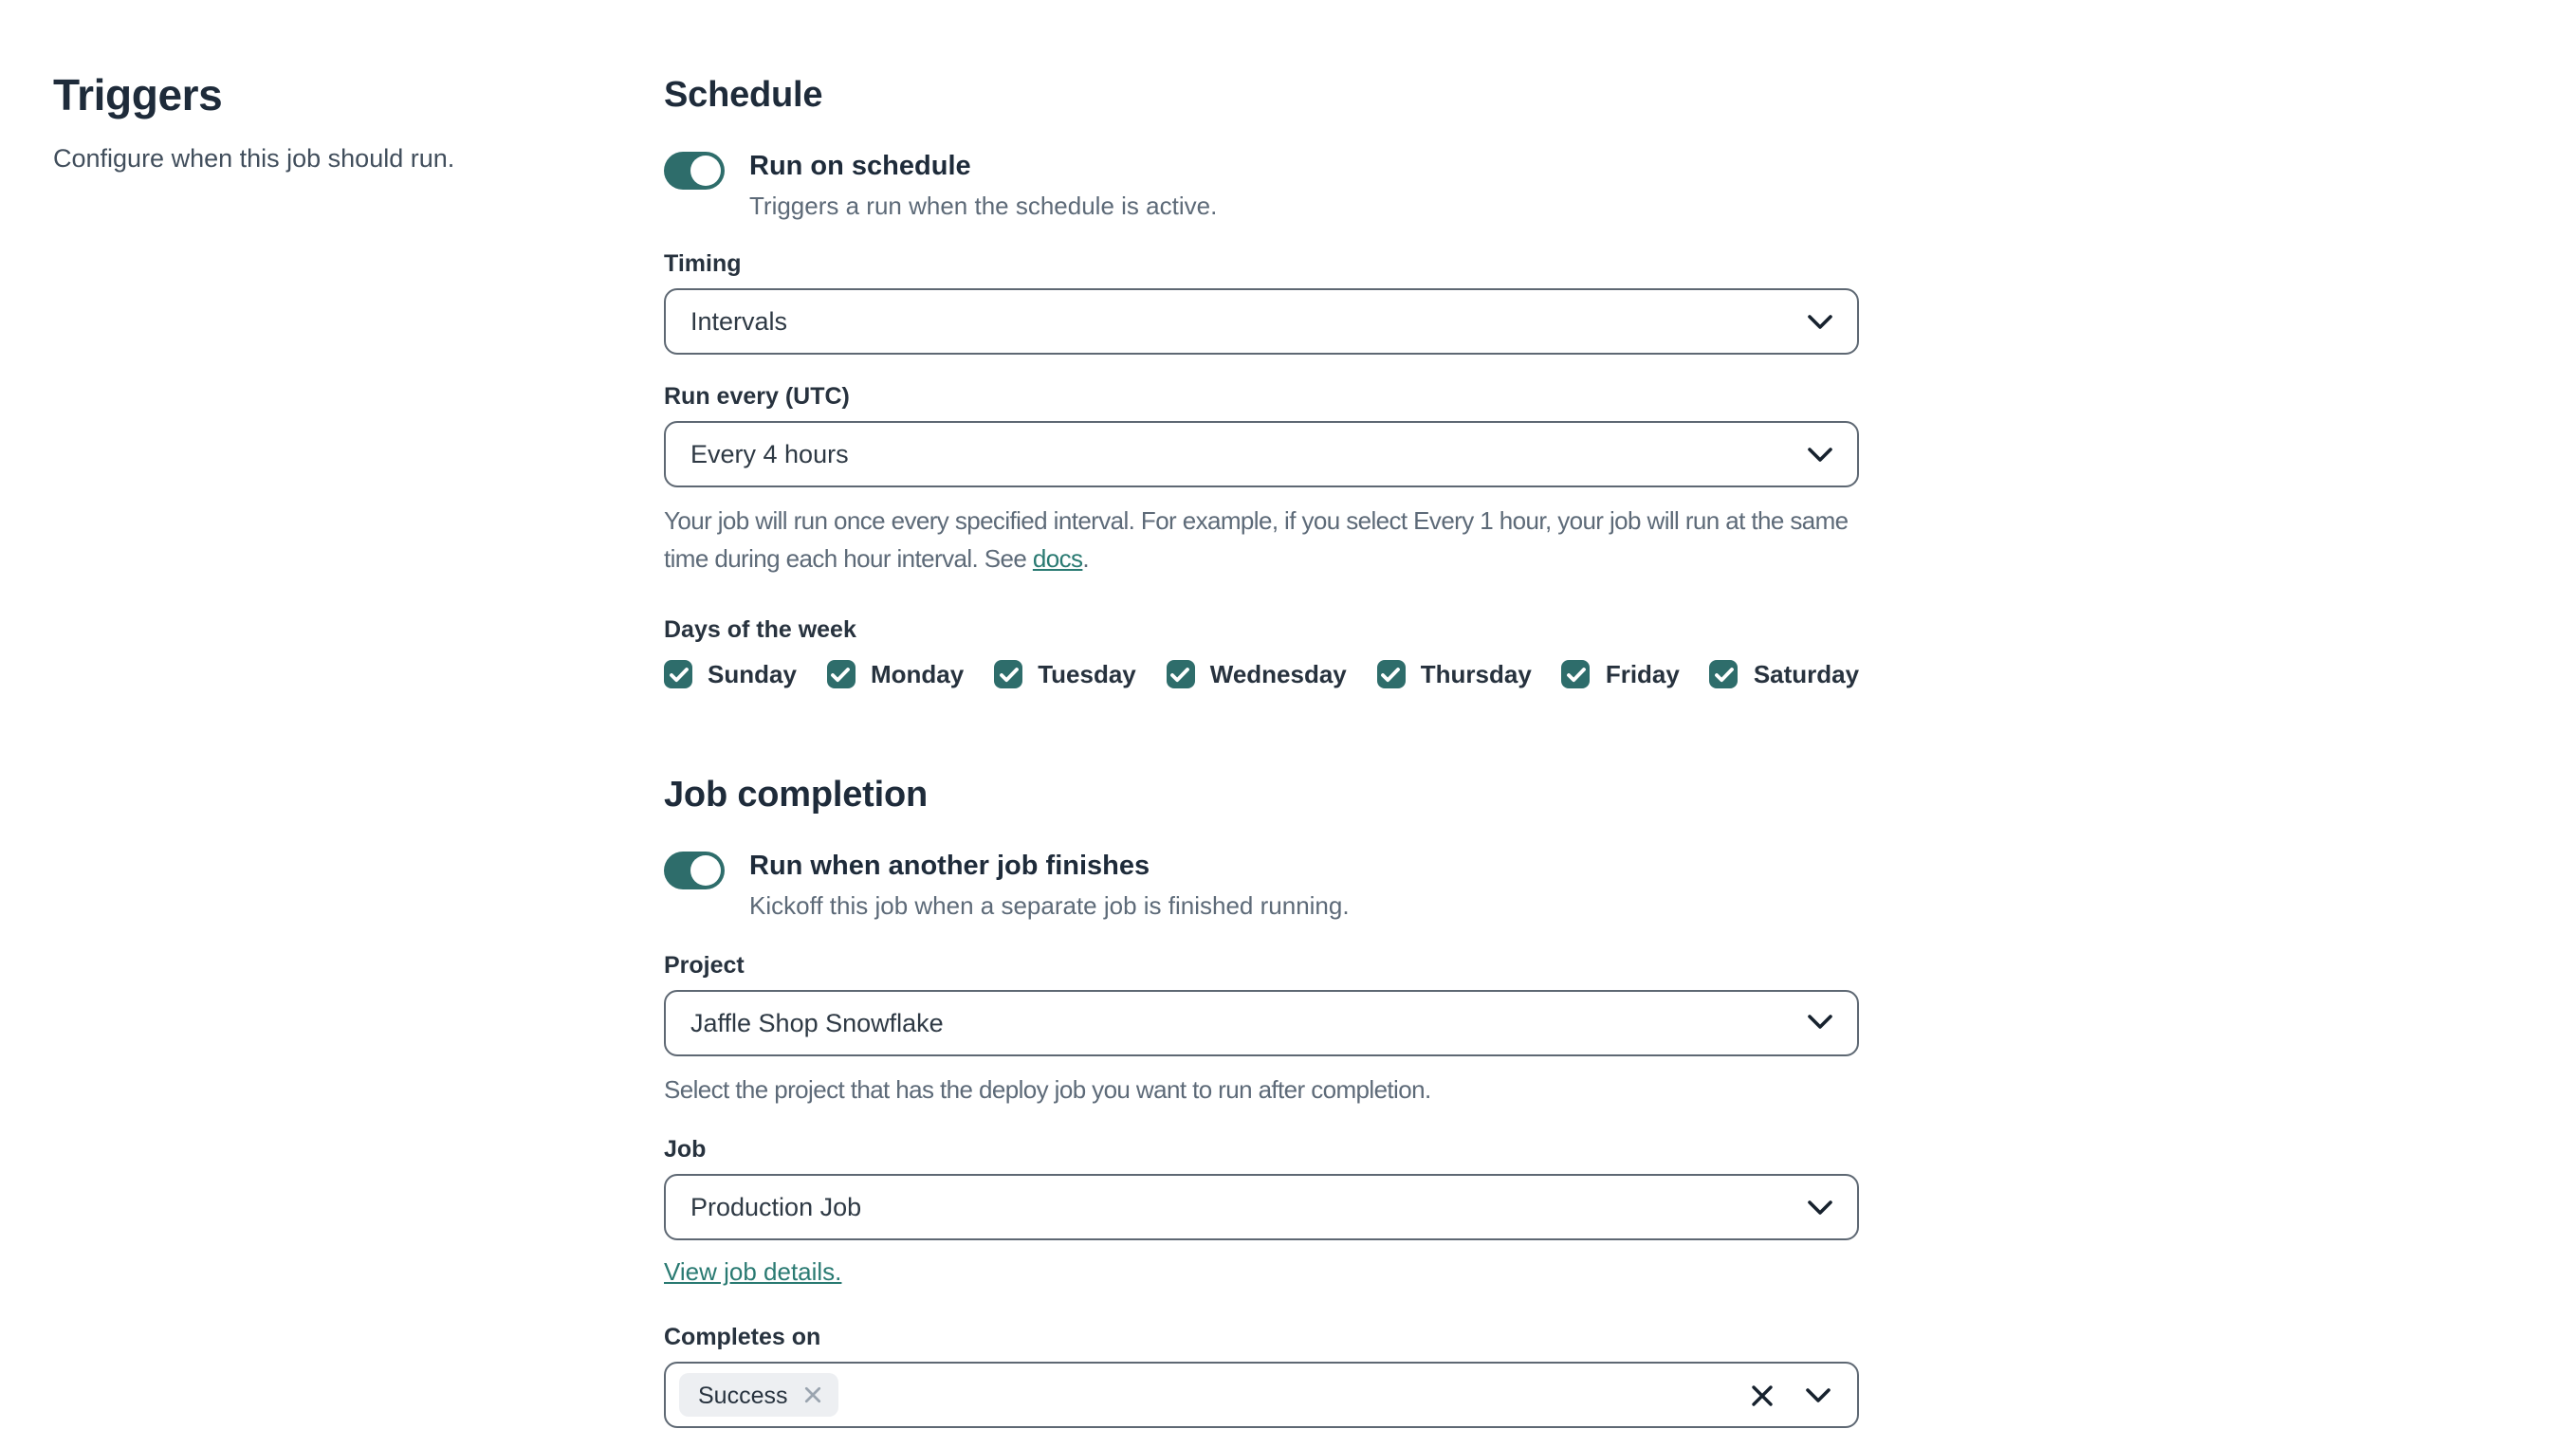 The height and width of the screenshot is (1429, 2576). I want to click on run-when-job-finishes-toggle, so click(694, 871).